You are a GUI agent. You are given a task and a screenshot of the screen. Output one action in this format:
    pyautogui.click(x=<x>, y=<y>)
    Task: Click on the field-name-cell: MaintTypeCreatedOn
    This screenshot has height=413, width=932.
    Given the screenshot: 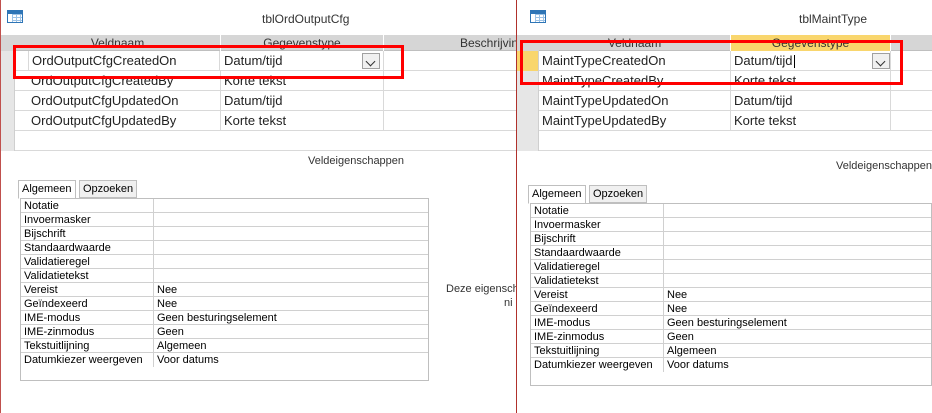 What is the action you would take?
    pyautogui.click(x=635, y=61)
    